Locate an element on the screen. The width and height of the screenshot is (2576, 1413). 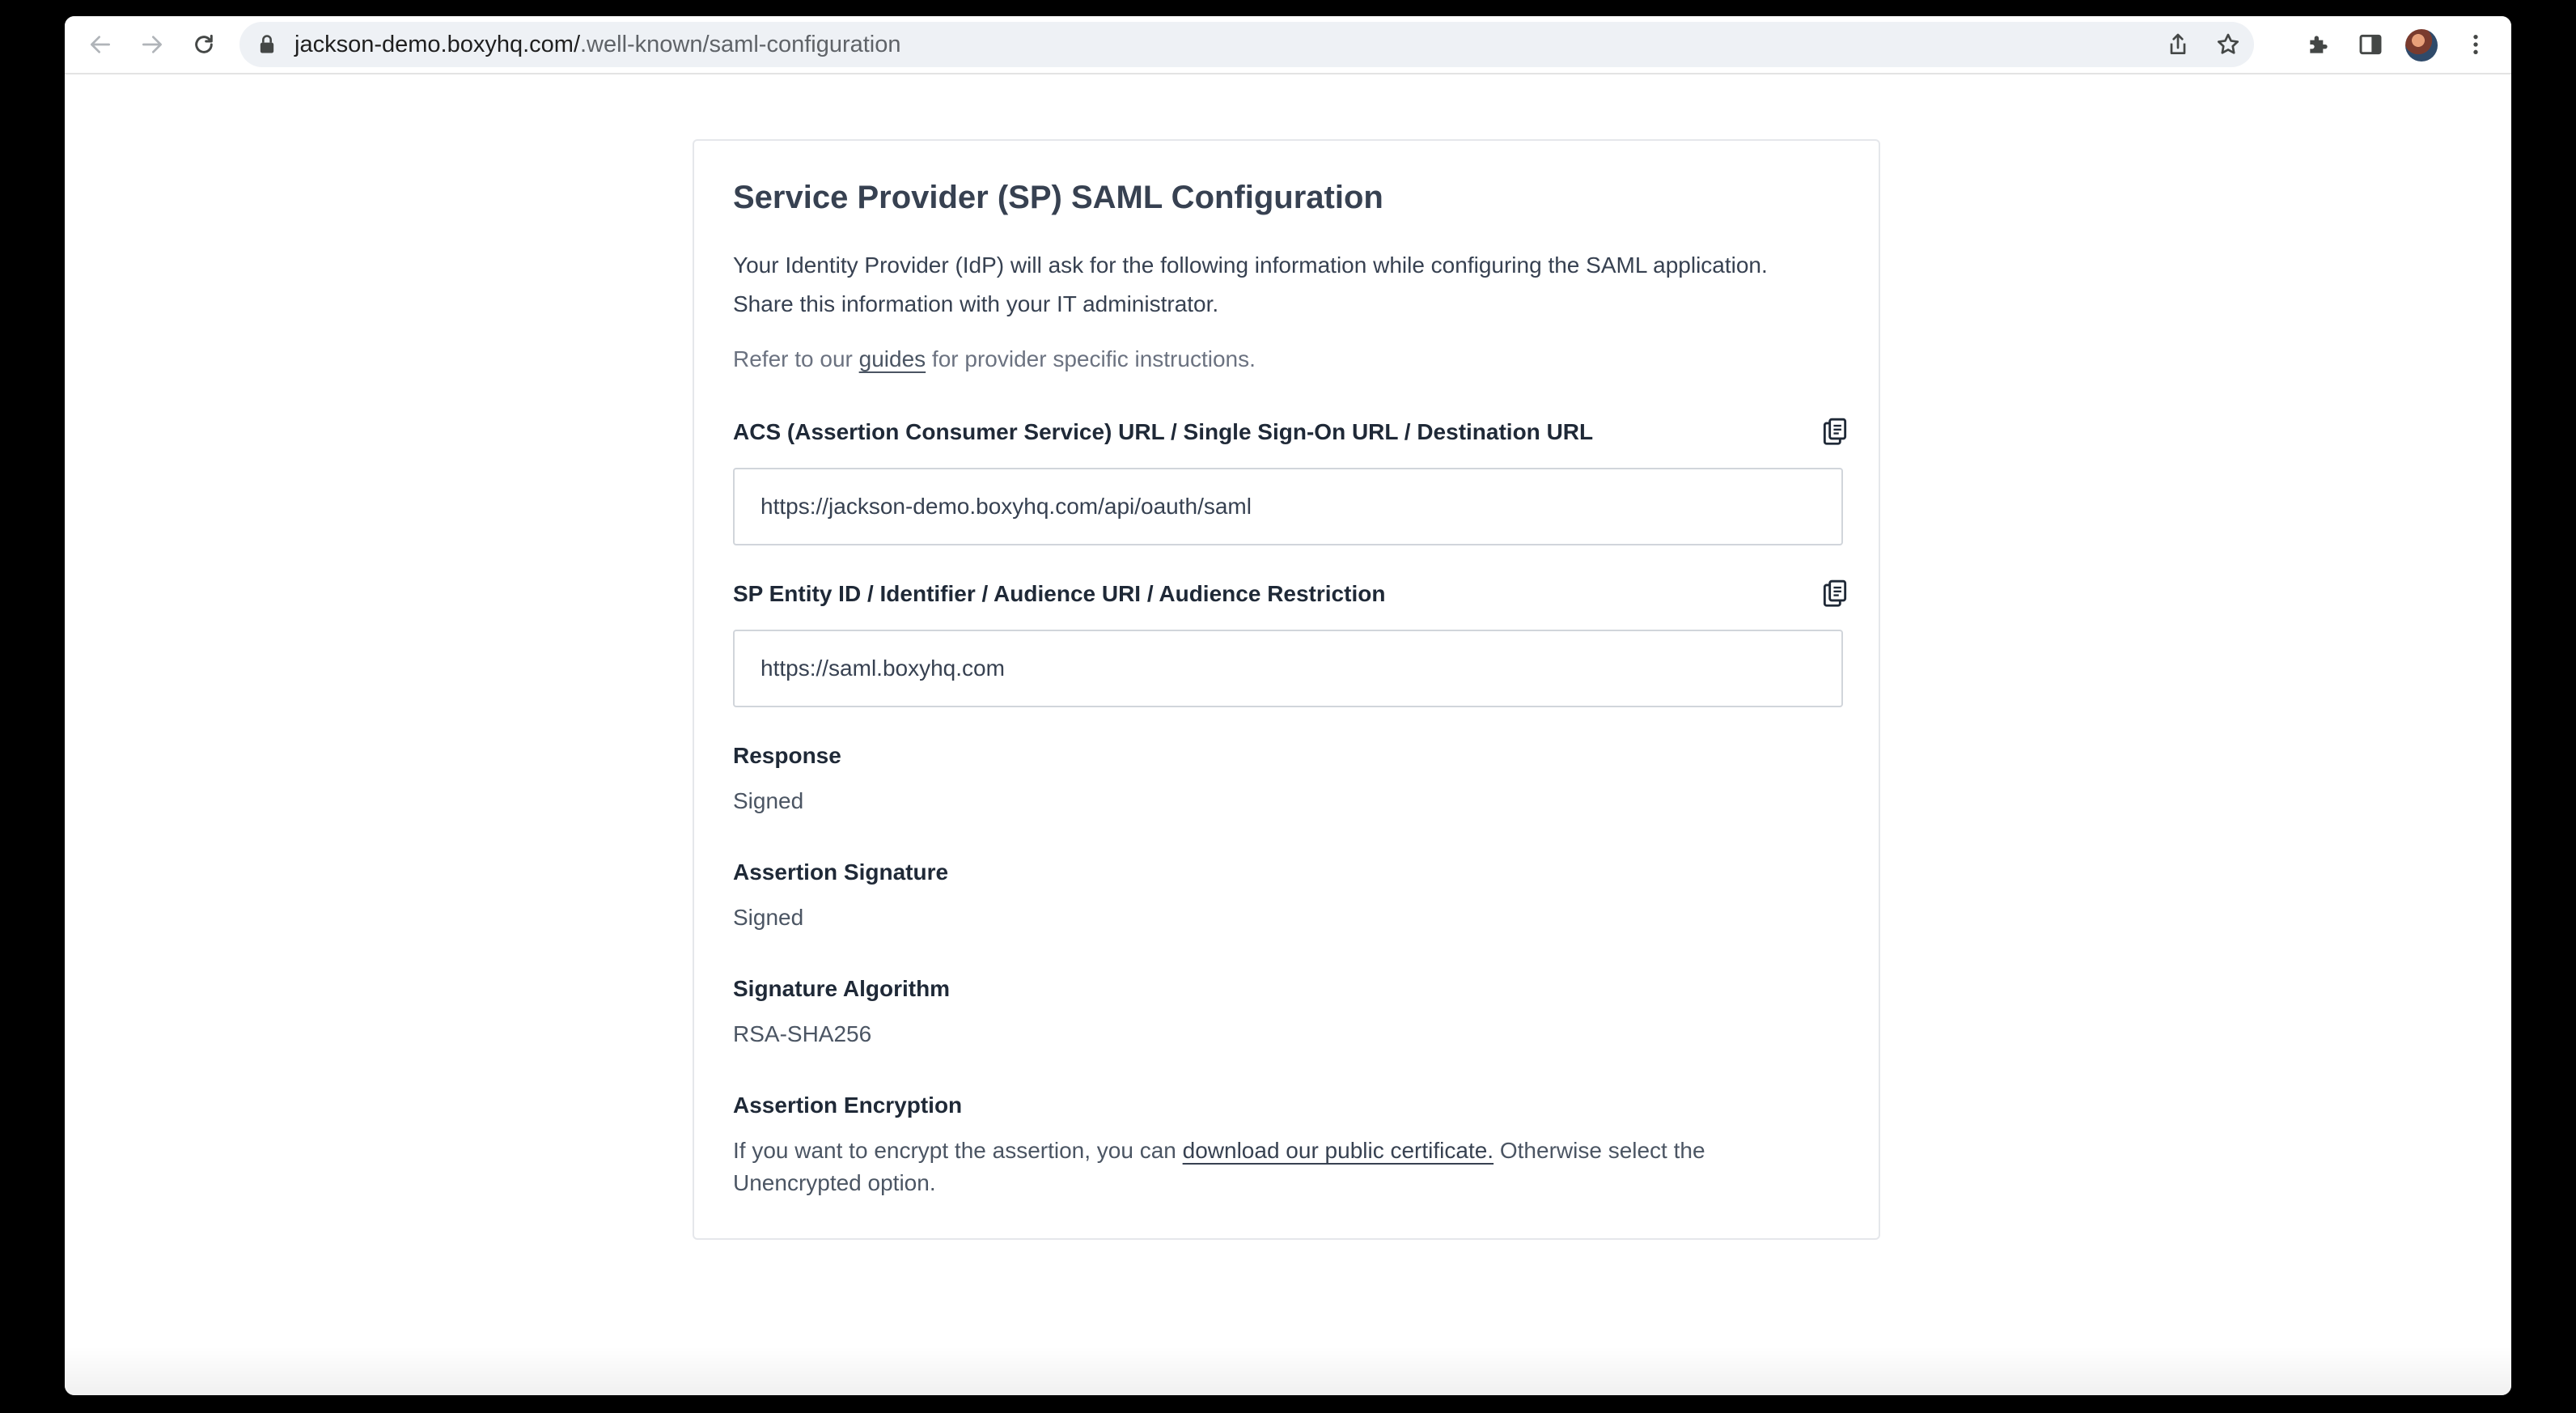
reload-button is located at coordinates (204, 44).